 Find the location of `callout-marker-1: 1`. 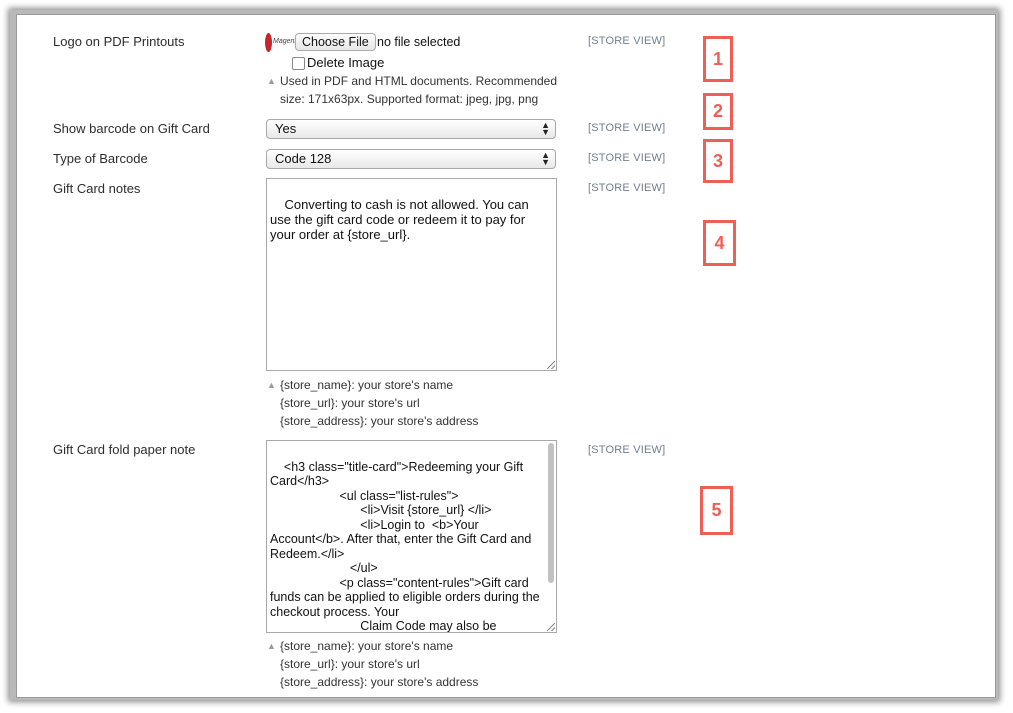

callout-marker-1: 1 is located at coordinates (718, 59).